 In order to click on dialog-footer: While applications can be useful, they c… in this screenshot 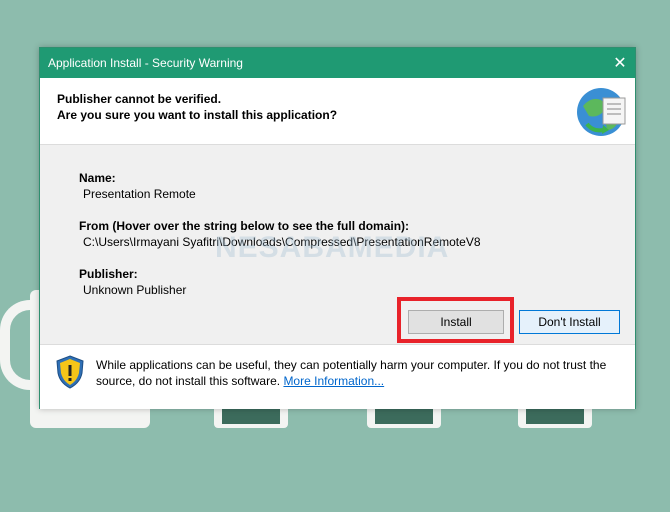, I will do `click(337, 376)`.